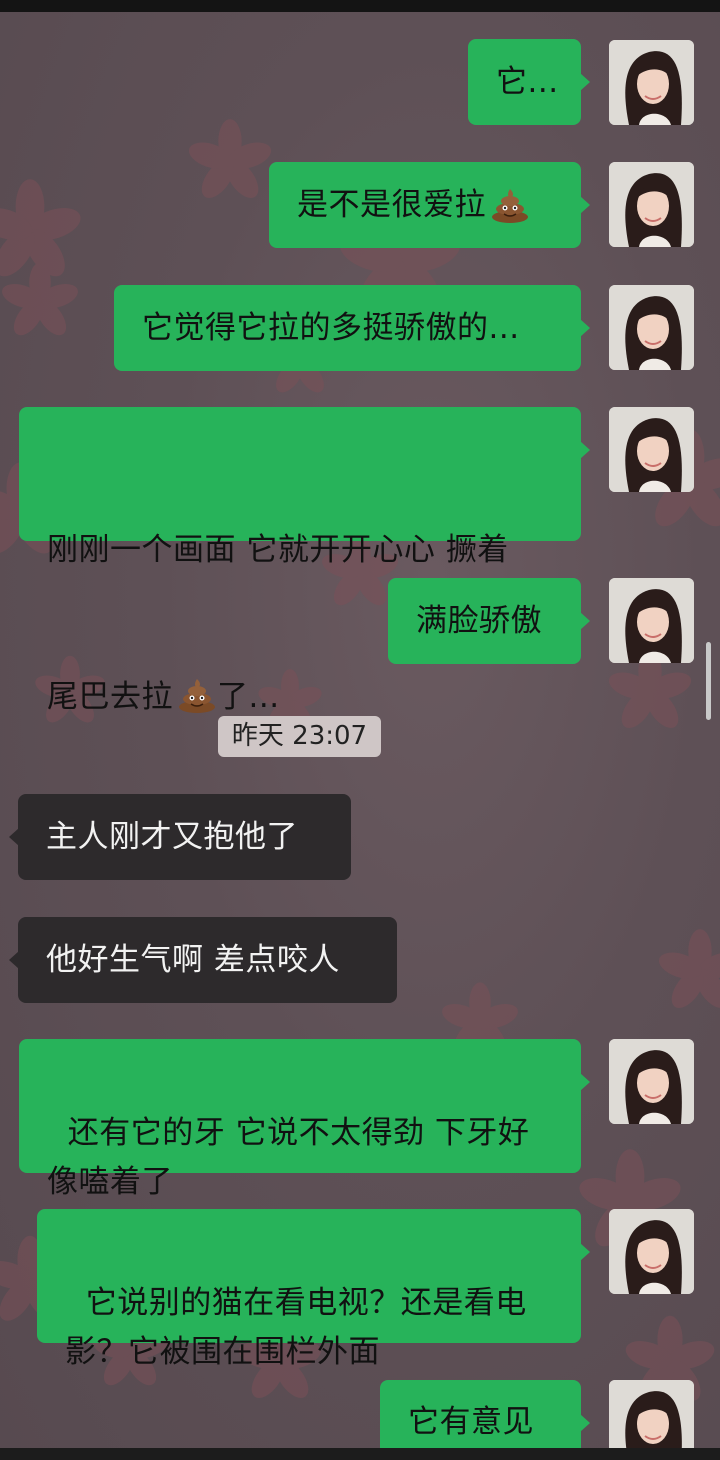 The image size is (720, 1460). I want to click on message-text: 他好生气啊 差点咬人, so click(193, 959).